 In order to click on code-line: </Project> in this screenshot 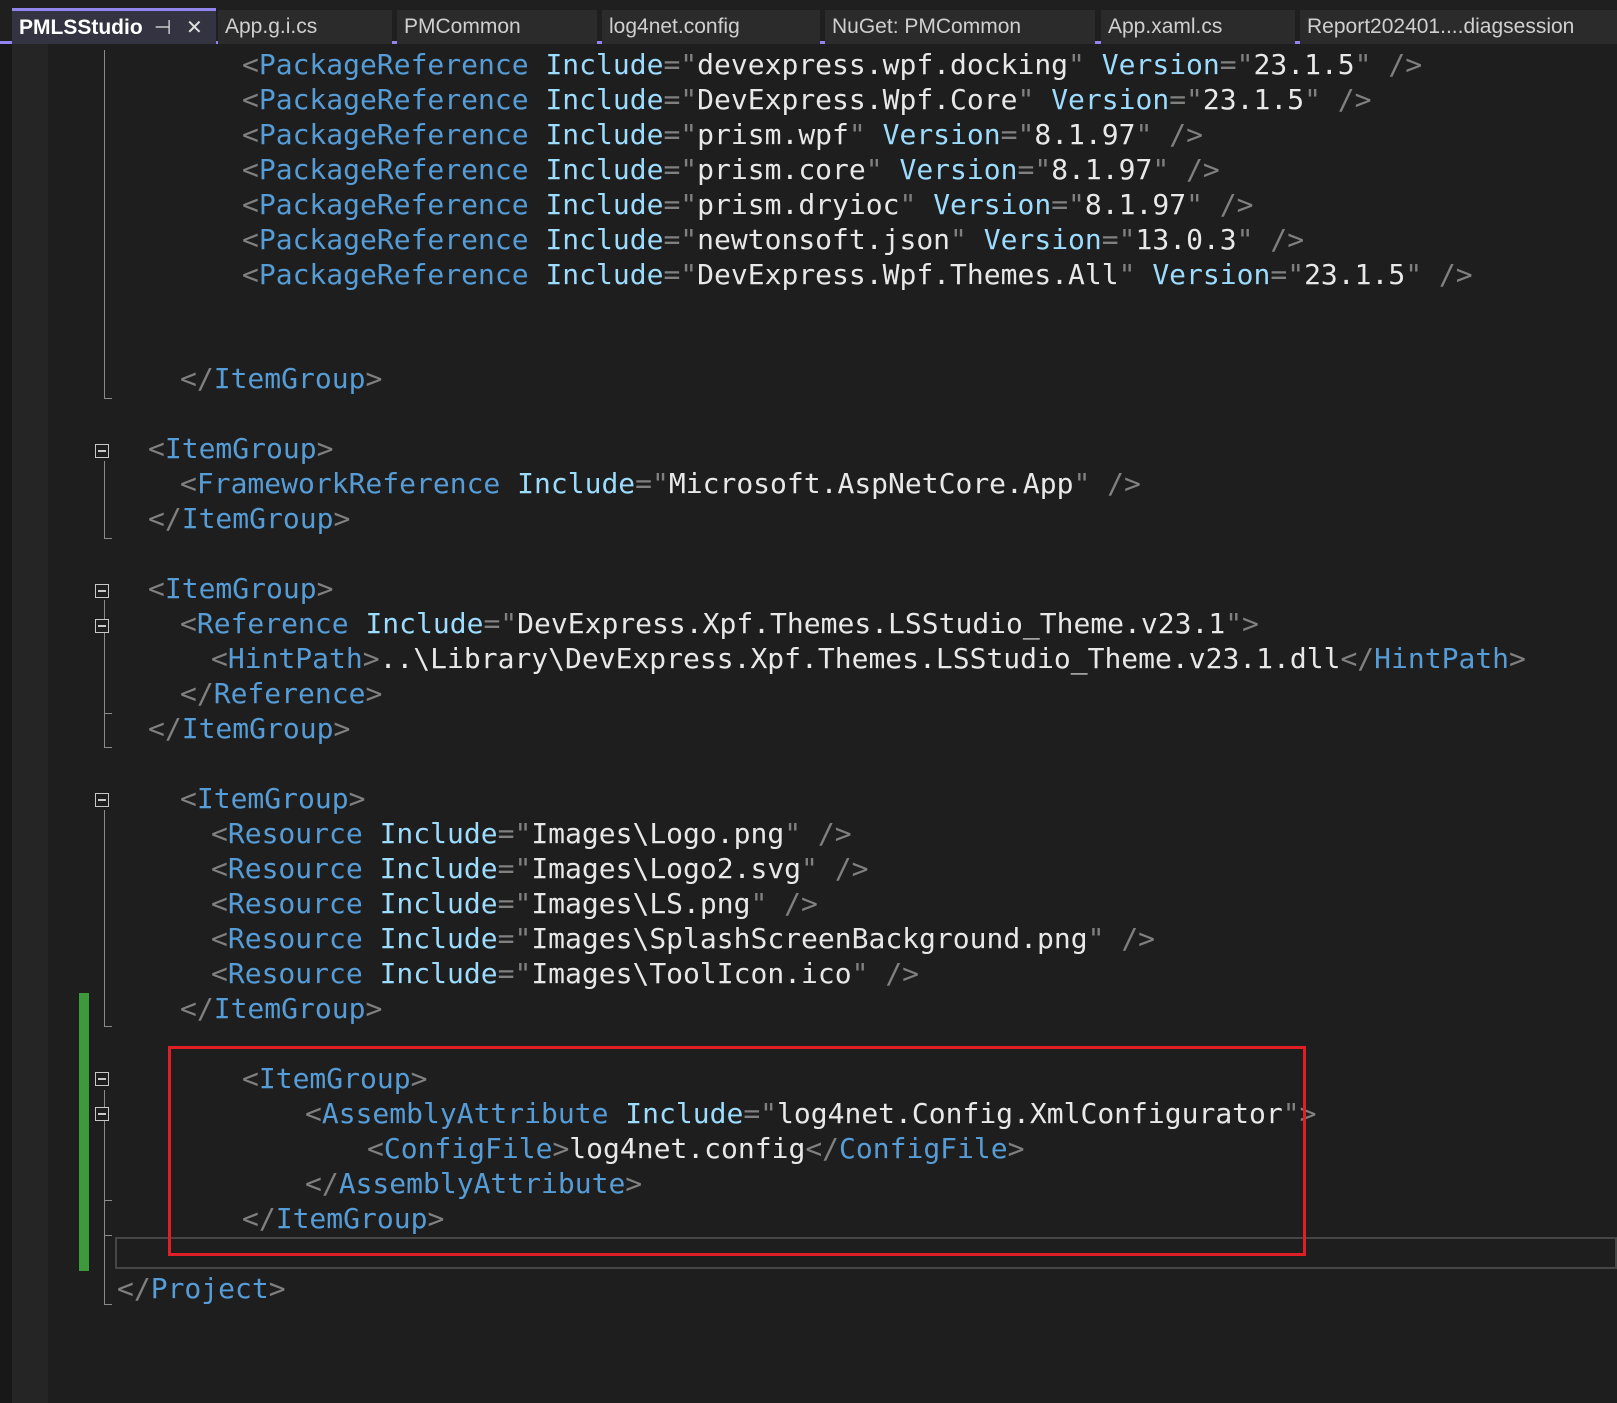, I will do `click(201, 1289)`.